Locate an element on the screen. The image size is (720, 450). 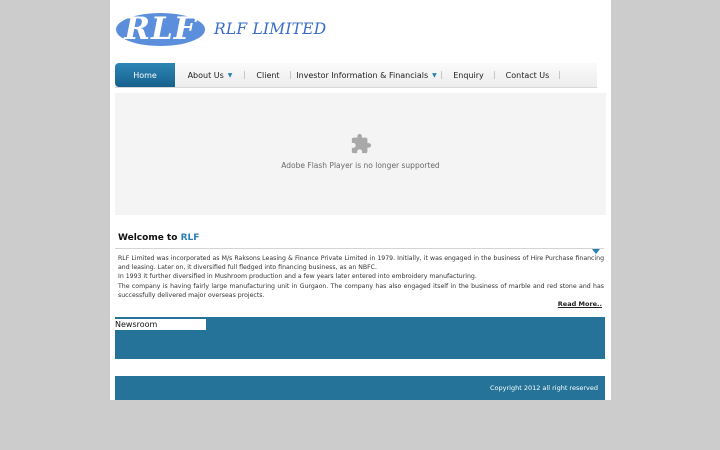
nav-item-label: Investor Information & Financials is located at coordinates (362, 75).